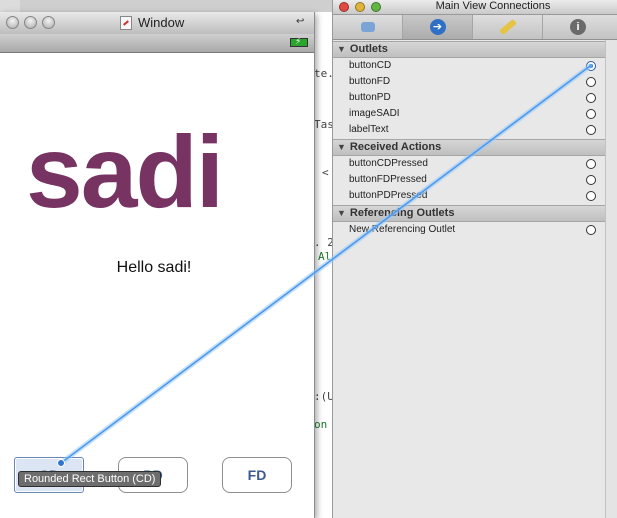 The width and height of the screenshot is (617, 518). Describe the element at coordinates (369, 129) in the screenshot. I see `outlet-label: labelText` at that location.